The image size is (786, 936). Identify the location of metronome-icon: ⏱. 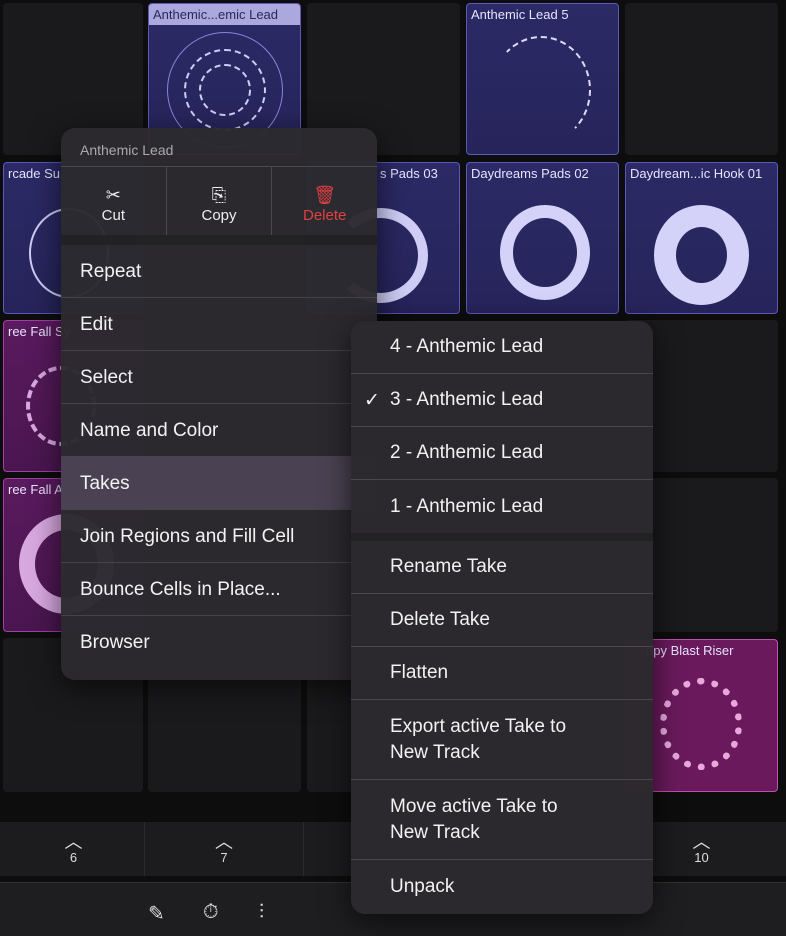
(211, 912).